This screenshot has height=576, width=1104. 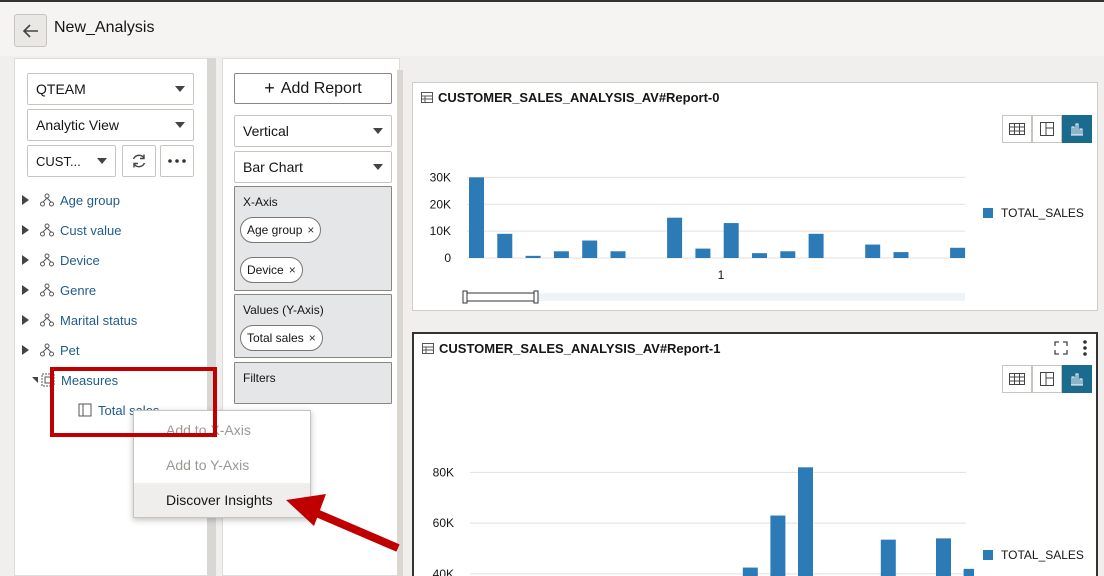 What do you see at coordinates (71, 200) in the screenshot?
I see `tree-item-age-group: Age group` at bounding box center [71, 200].